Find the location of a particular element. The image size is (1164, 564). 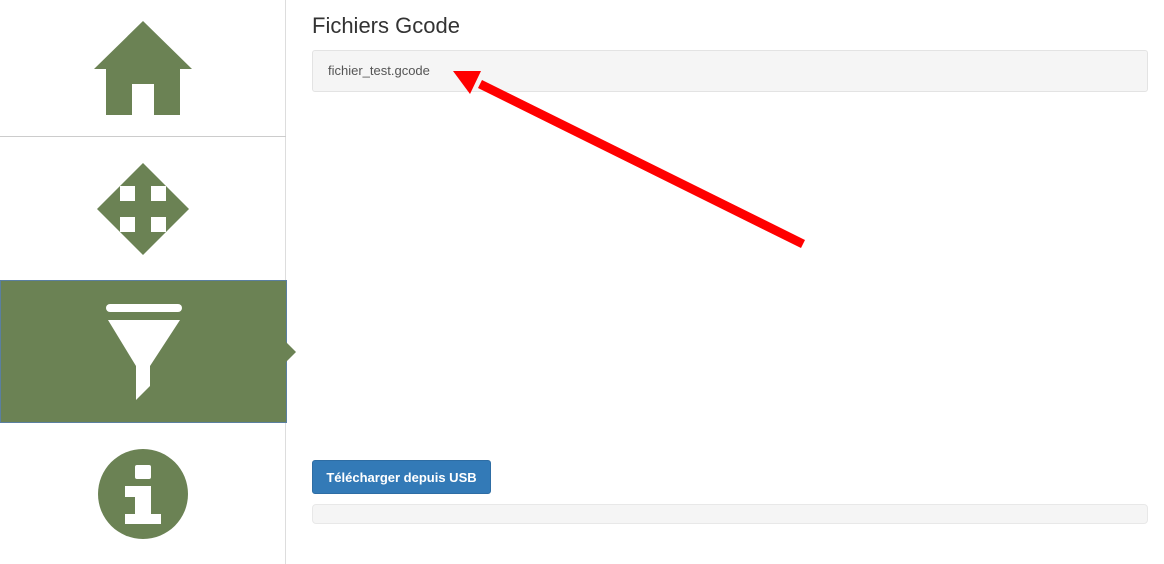

sidebar-item-info is located at coordinates (143, 493).